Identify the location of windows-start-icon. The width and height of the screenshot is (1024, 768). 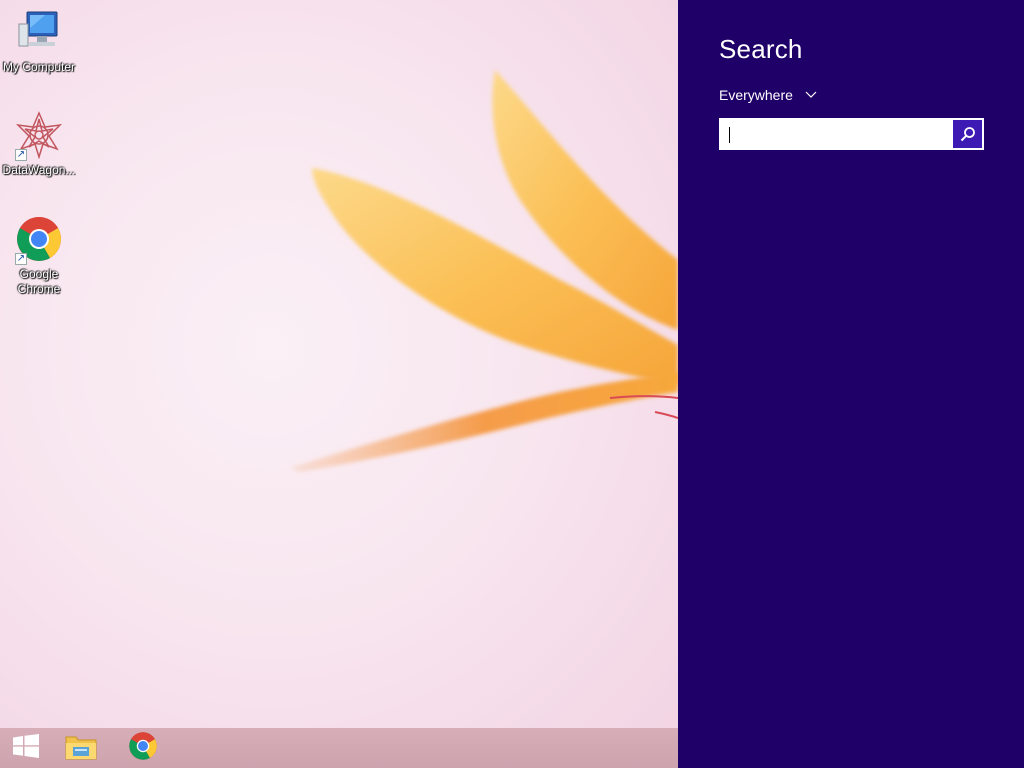
(26, 748).